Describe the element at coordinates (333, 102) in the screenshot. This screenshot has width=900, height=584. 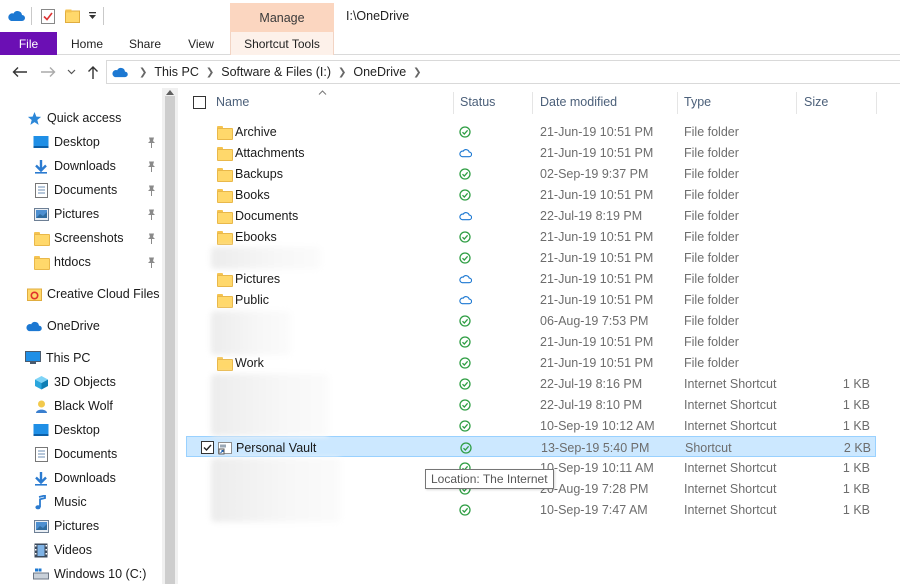
I see `column-name: Name` at that location.